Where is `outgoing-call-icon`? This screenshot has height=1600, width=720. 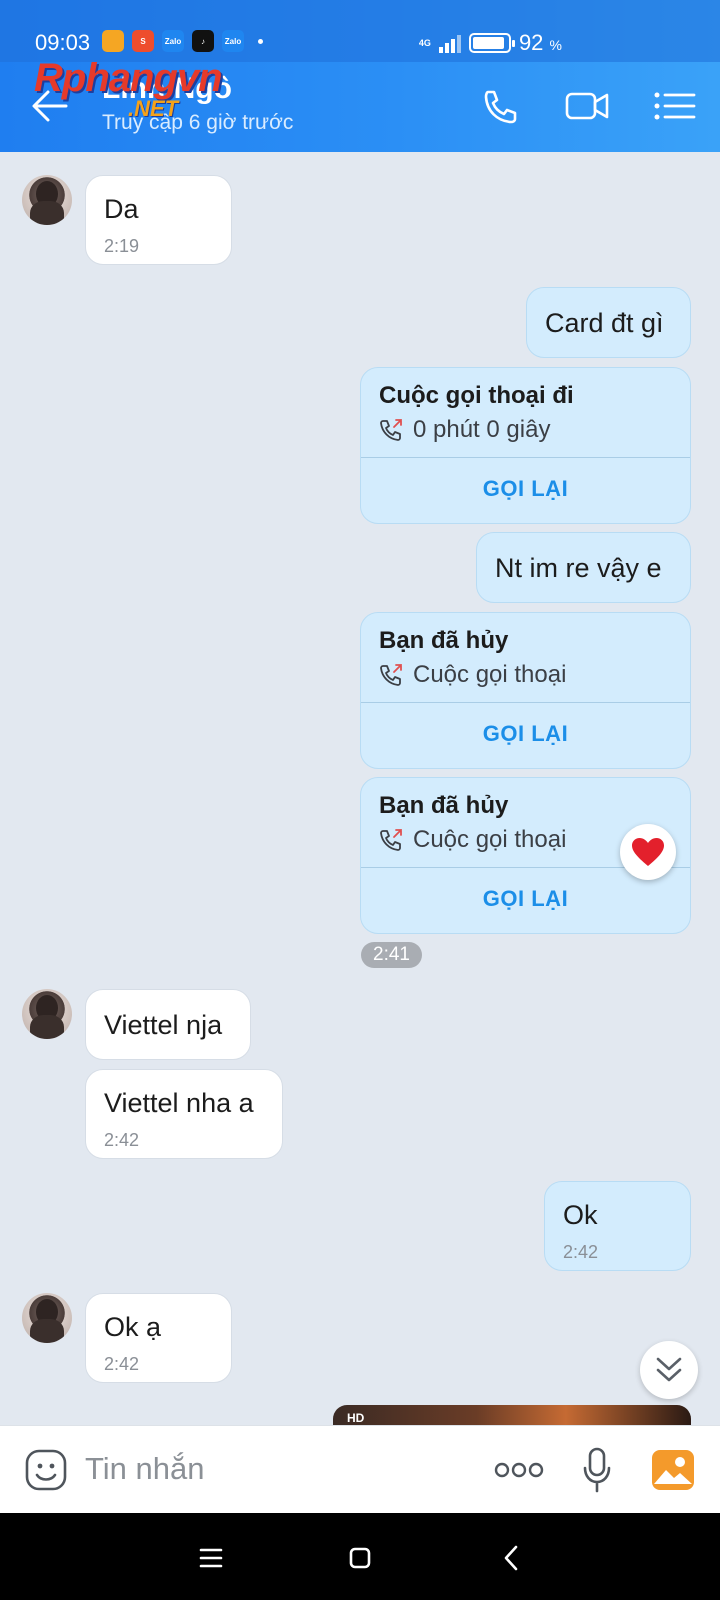 outgoing-call-icon is located at coordinates (391, 430).